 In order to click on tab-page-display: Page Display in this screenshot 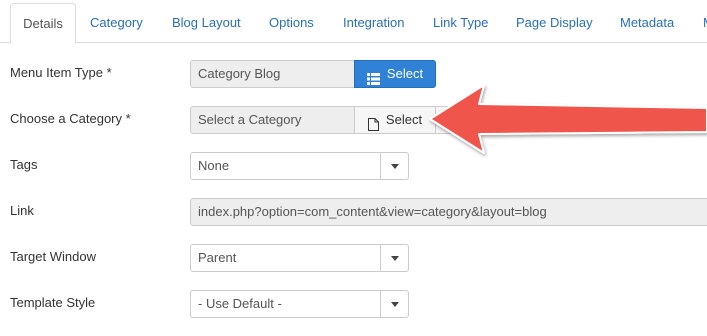, I will do `click(554, 23)`.